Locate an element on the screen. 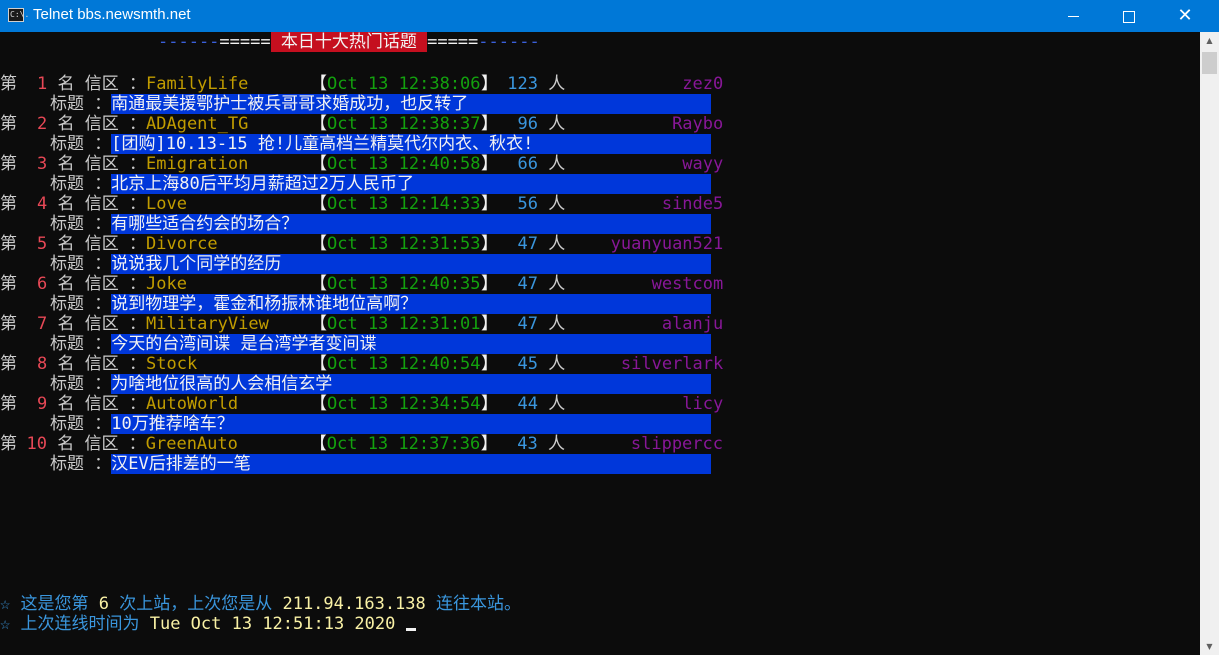  title-bar: C:\. Telnet bbs.newsmth.net ✕ is located at coordinates (609, 16).